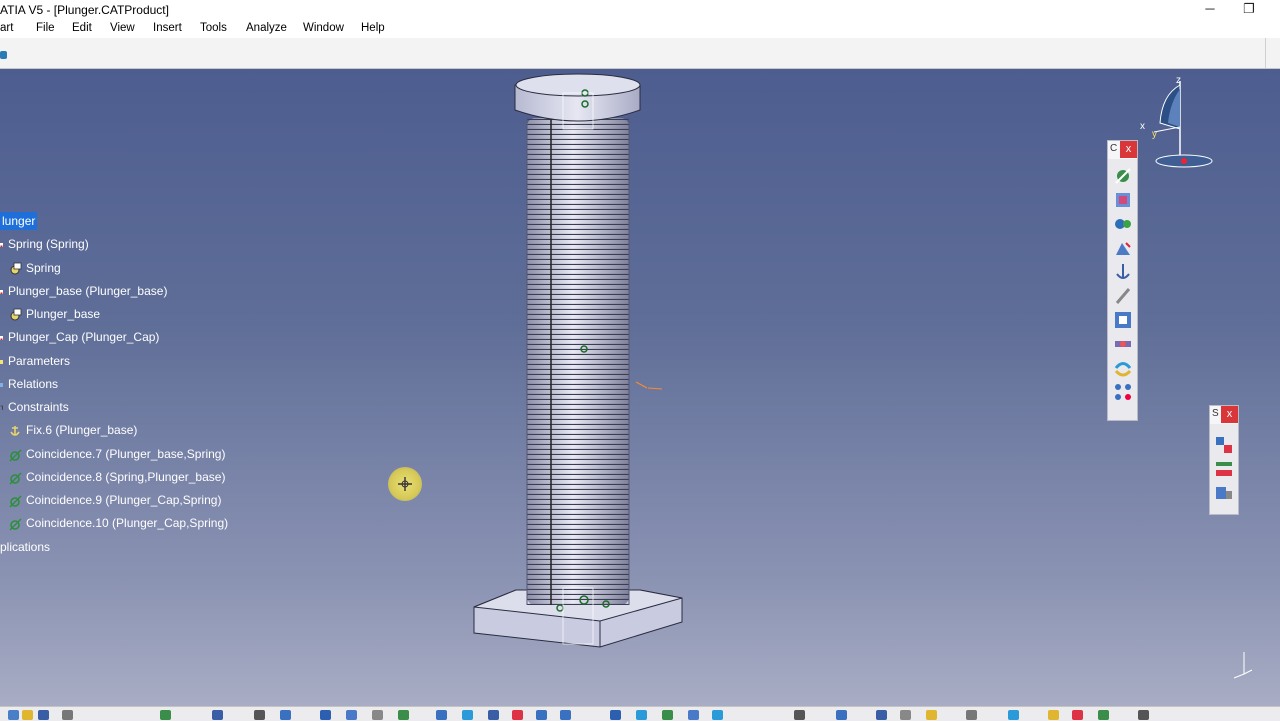 Image resolution: width=1280 pixels, height=721 pixels. I want to click on explode-view-icon, so click(881, 715).